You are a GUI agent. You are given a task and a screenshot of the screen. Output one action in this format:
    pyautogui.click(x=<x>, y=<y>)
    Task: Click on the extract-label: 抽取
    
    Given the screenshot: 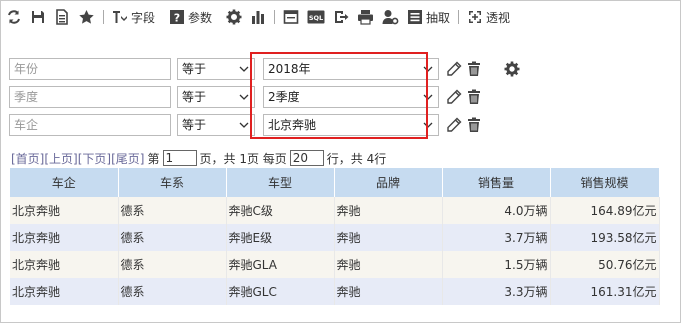 What is the action you would take?
    pyautogui.click(x=438, y=17)
    